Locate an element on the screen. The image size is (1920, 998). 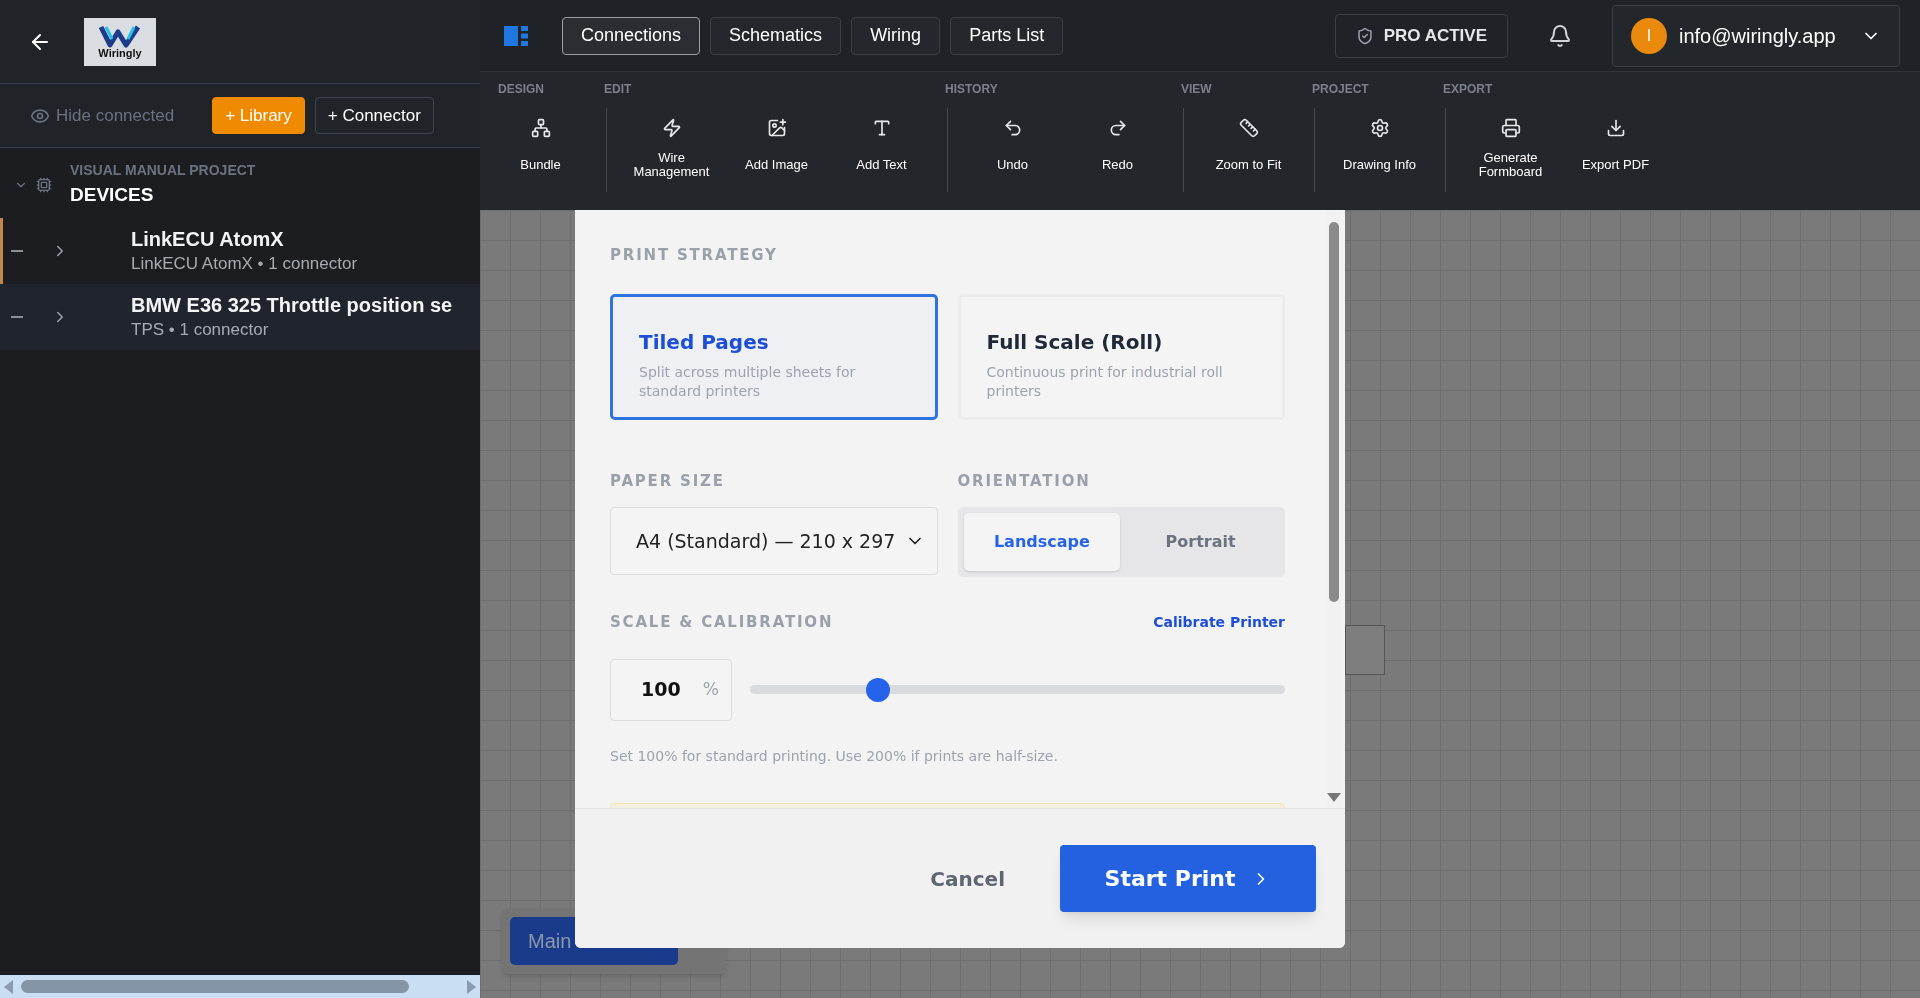
settings-icon is located at coordinates (1379, 128).